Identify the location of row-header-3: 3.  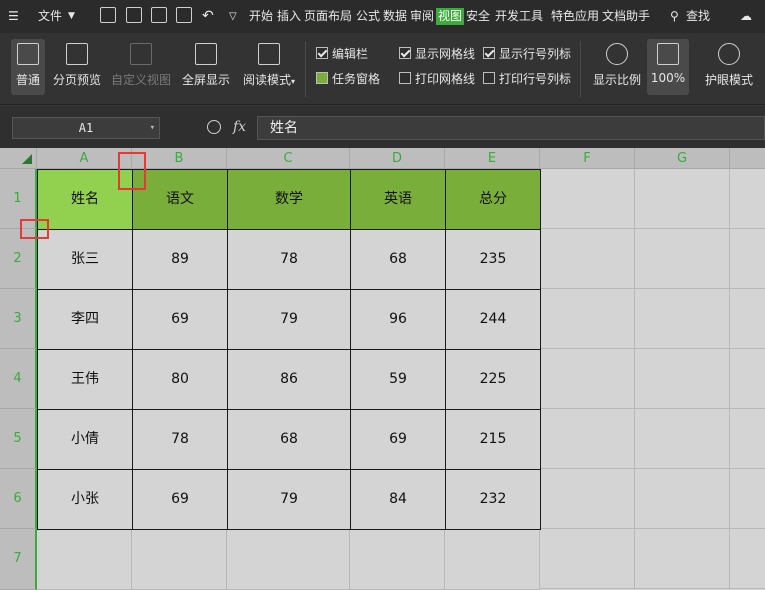
(18, 319).